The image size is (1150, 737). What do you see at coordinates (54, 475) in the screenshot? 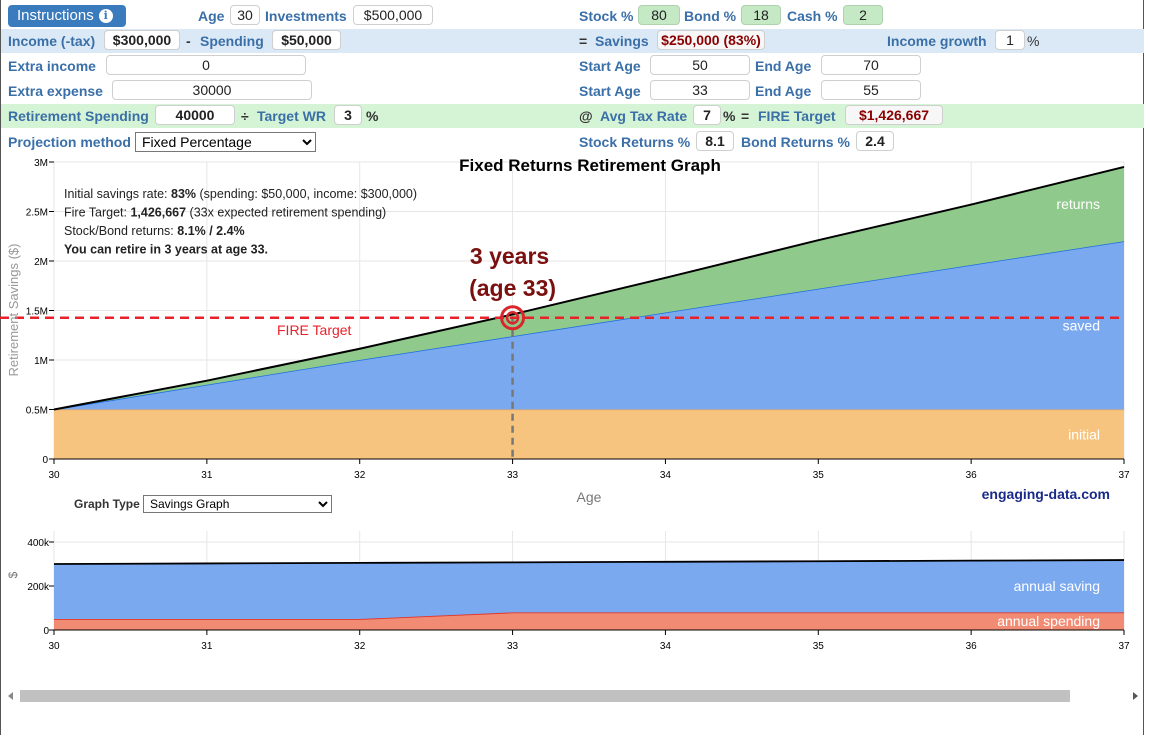
I see `main-x-tick-label: 30` at bounding box center [54, 475].